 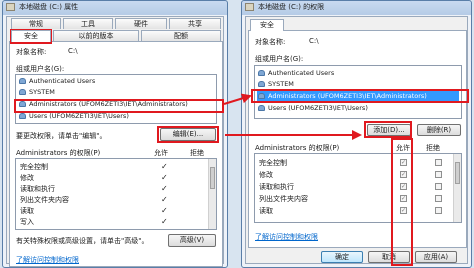 I want to click on deny-checkbox-modify, so click(x=438, y=174).